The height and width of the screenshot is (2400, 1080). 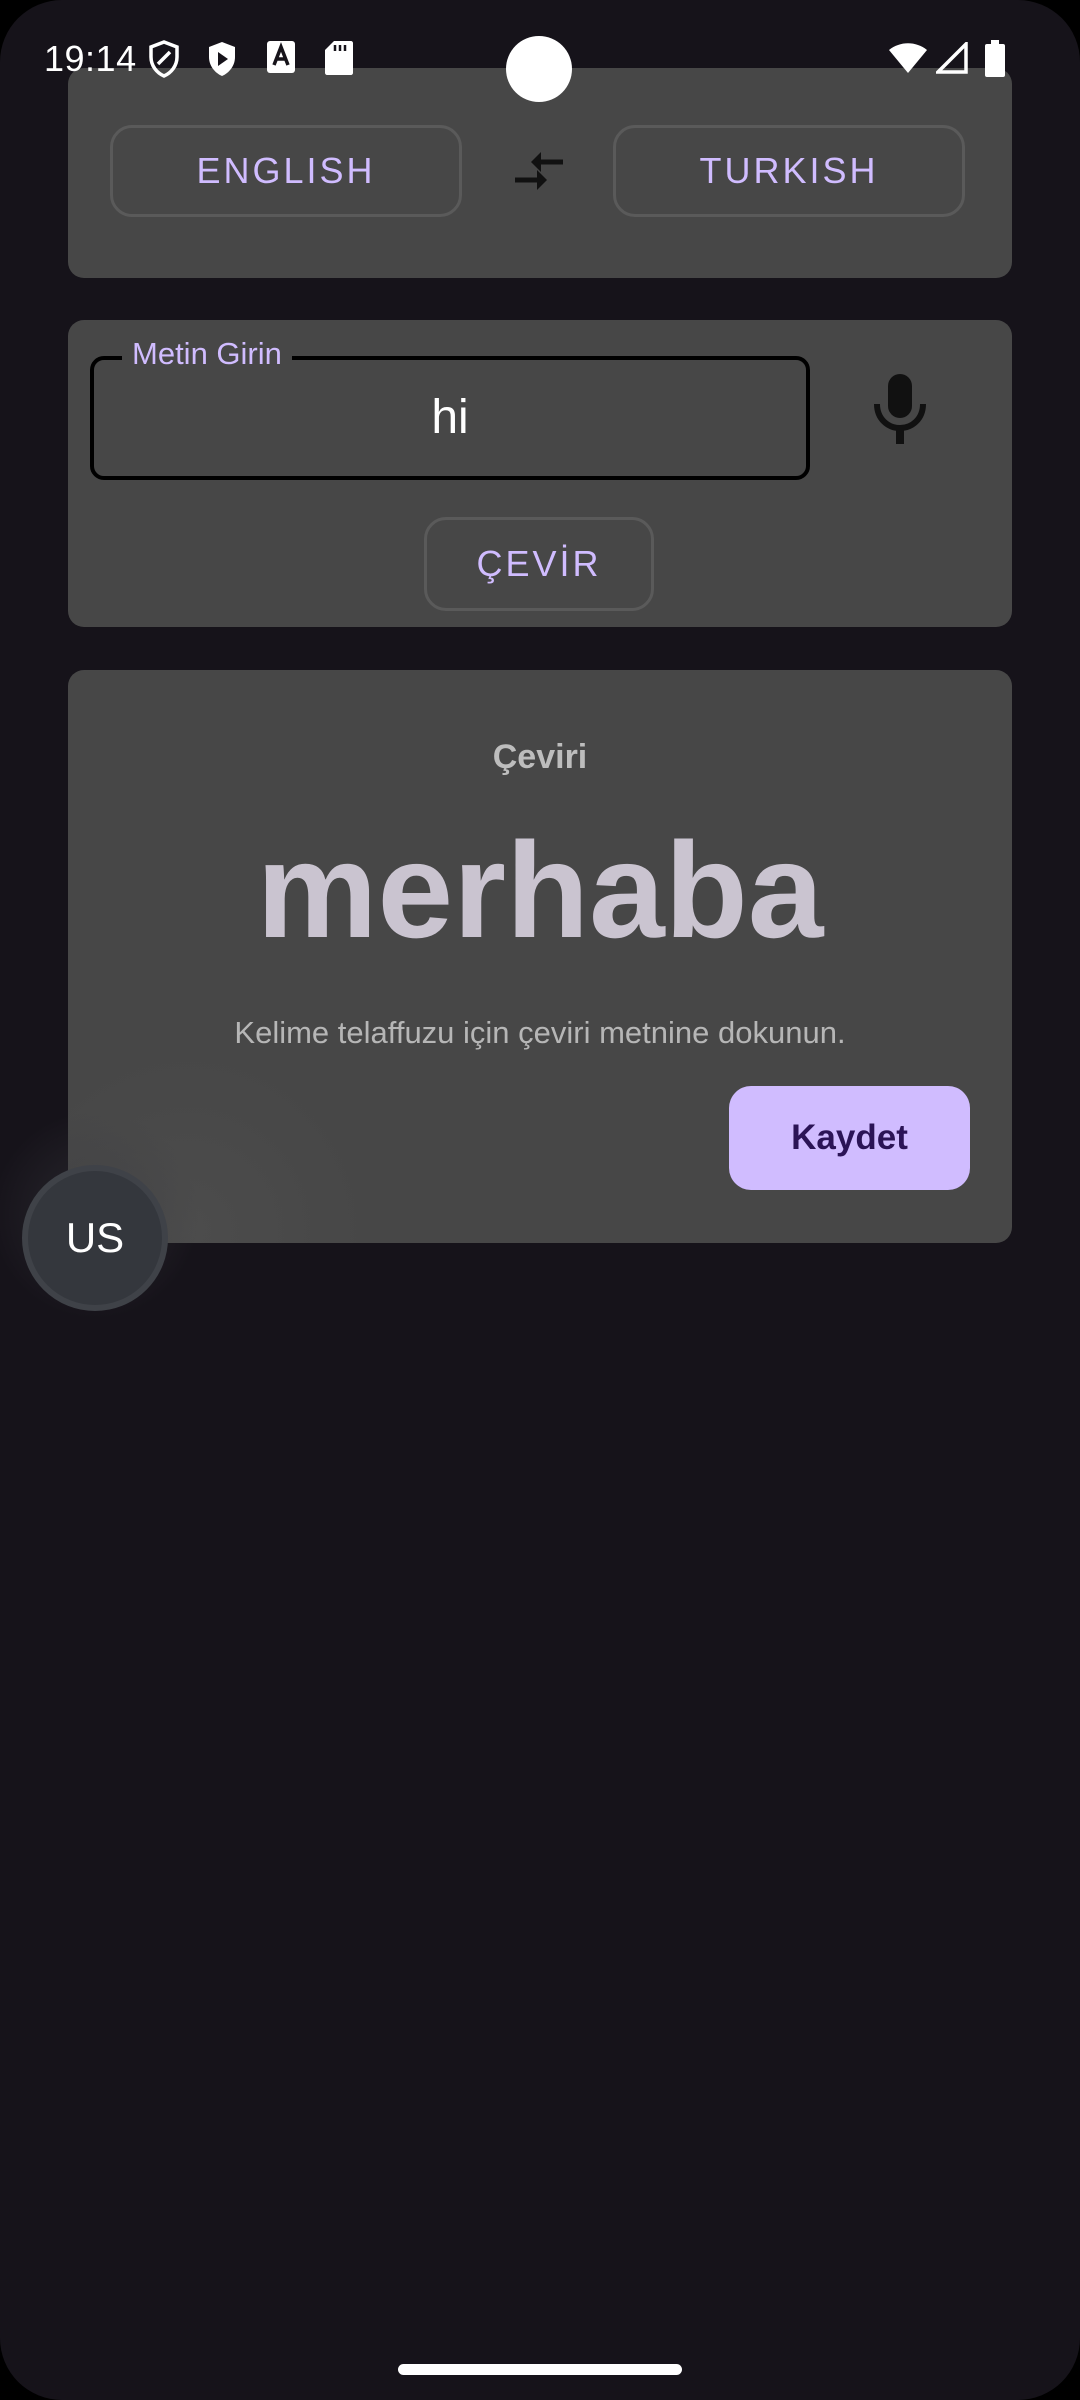 What do you see at coordinates (222, 59) in the screenshot?
I see `shield-play-icon` at bounding box center [222, 59].